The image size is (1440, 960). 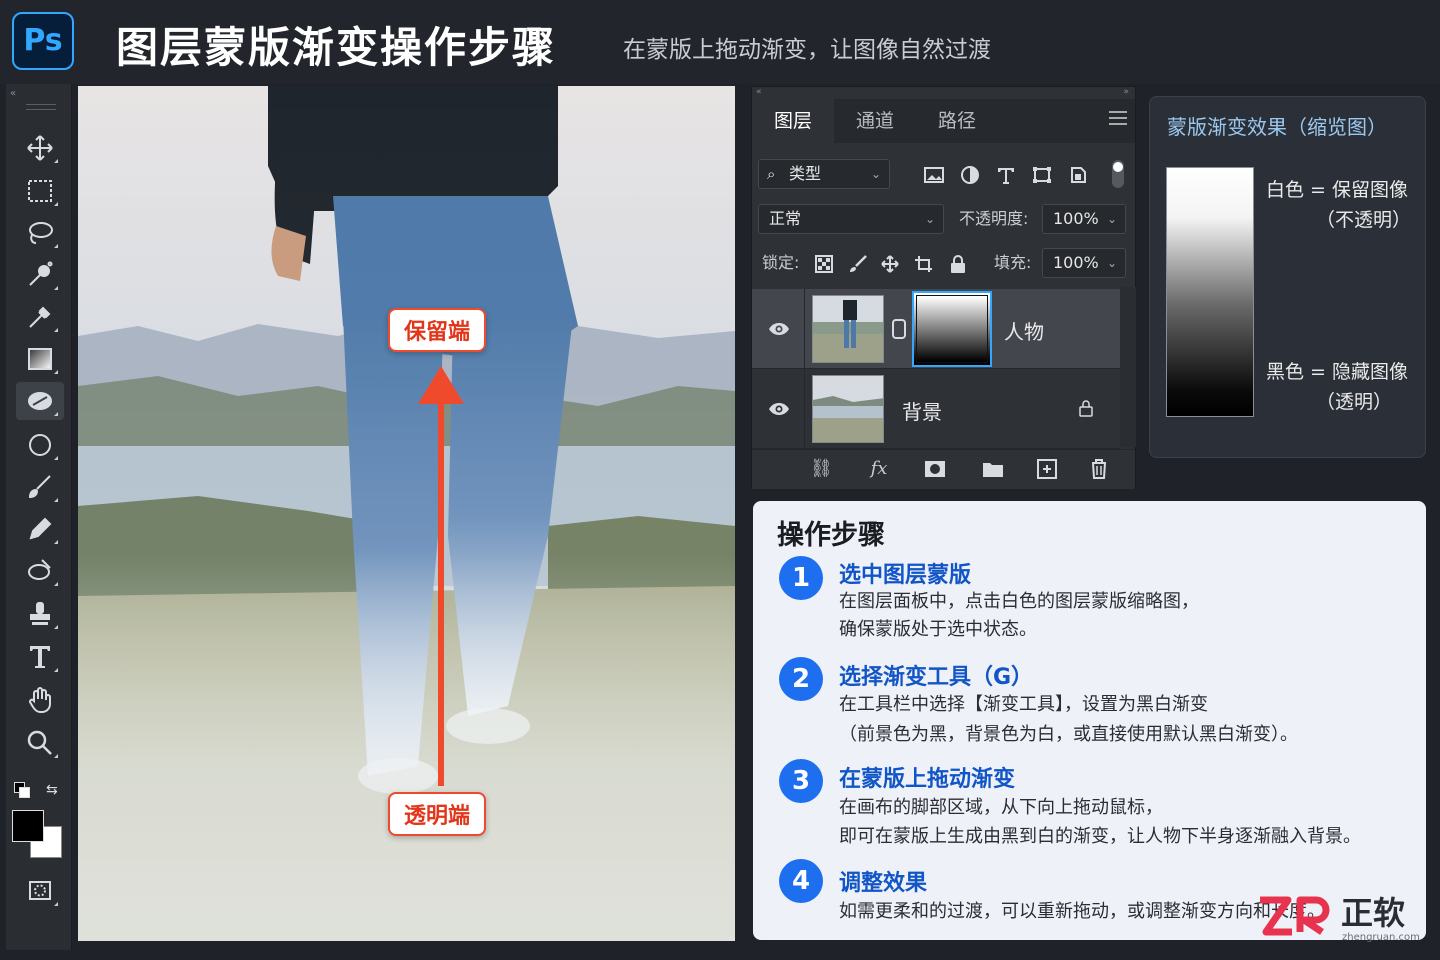 I want to click on zoom-tool-icon, so click(x=40, y=743).